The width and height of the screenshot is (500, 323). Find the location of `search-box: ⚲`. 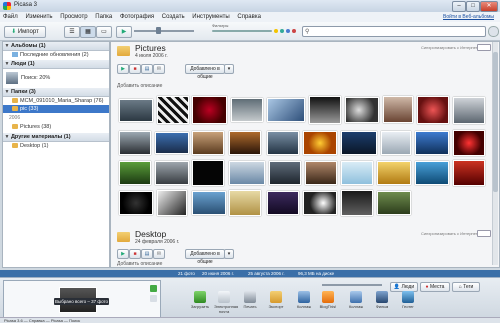

search-box: ⚲ is located at coordinates (394, 31).